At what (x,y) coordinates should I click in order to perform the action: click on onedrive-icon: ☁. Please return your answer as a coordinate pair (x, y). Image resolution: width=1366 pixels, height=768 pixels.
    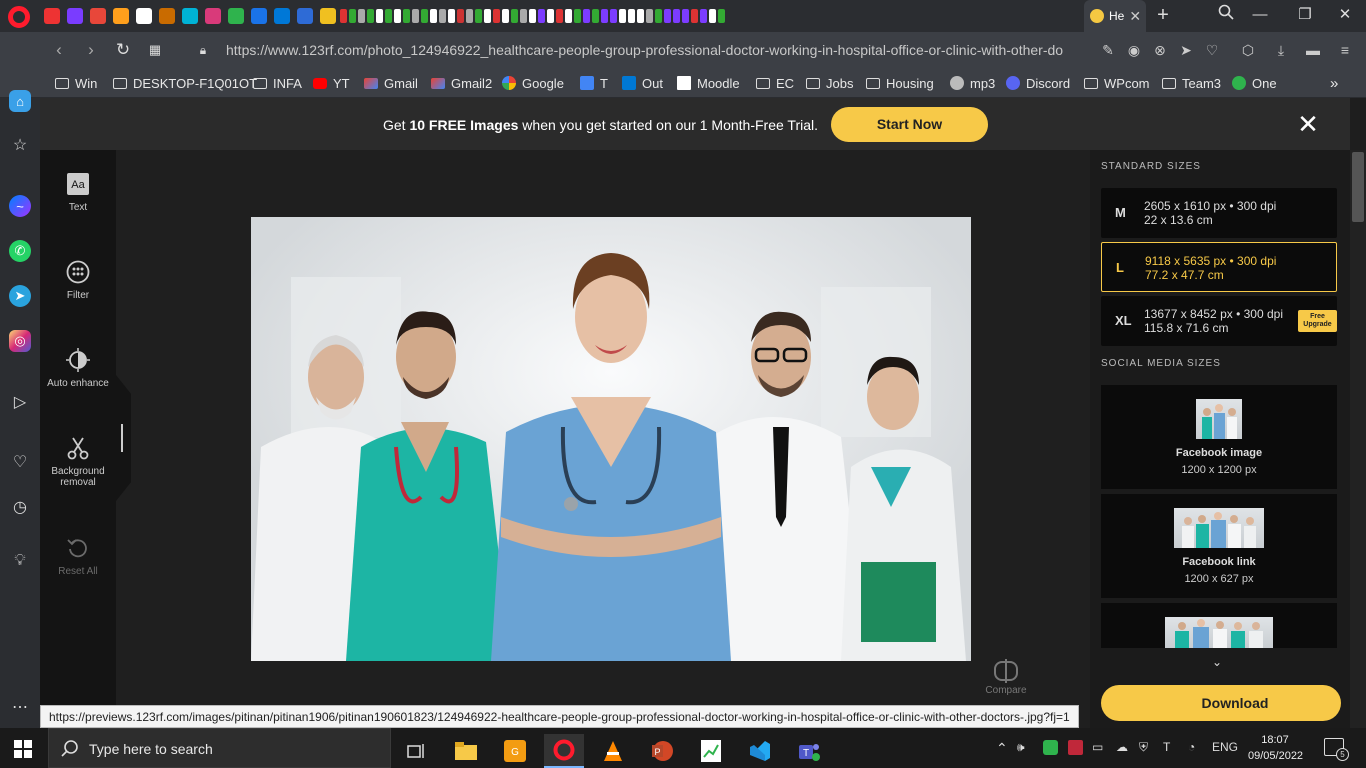
    Looking at the image, I should click on (1122, 747).